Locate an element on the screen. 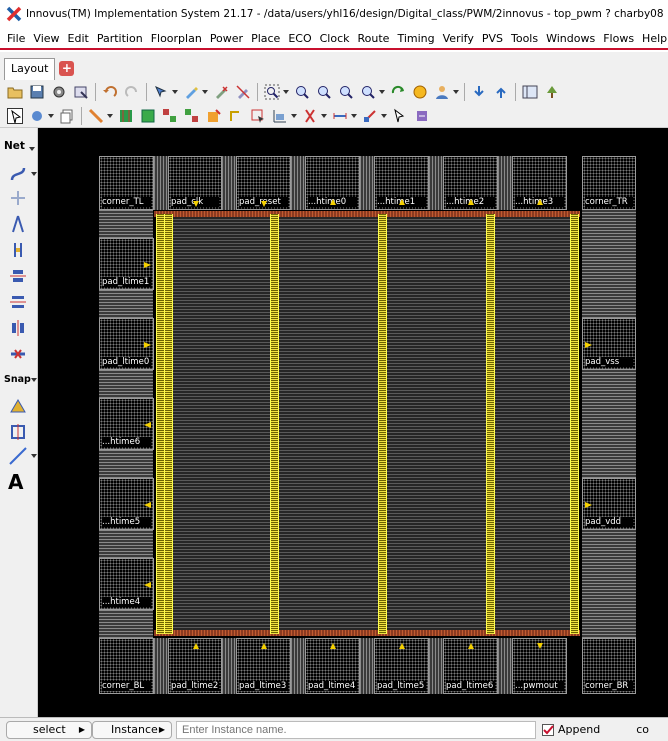  measure-icon is located at coordinates (370, 116).